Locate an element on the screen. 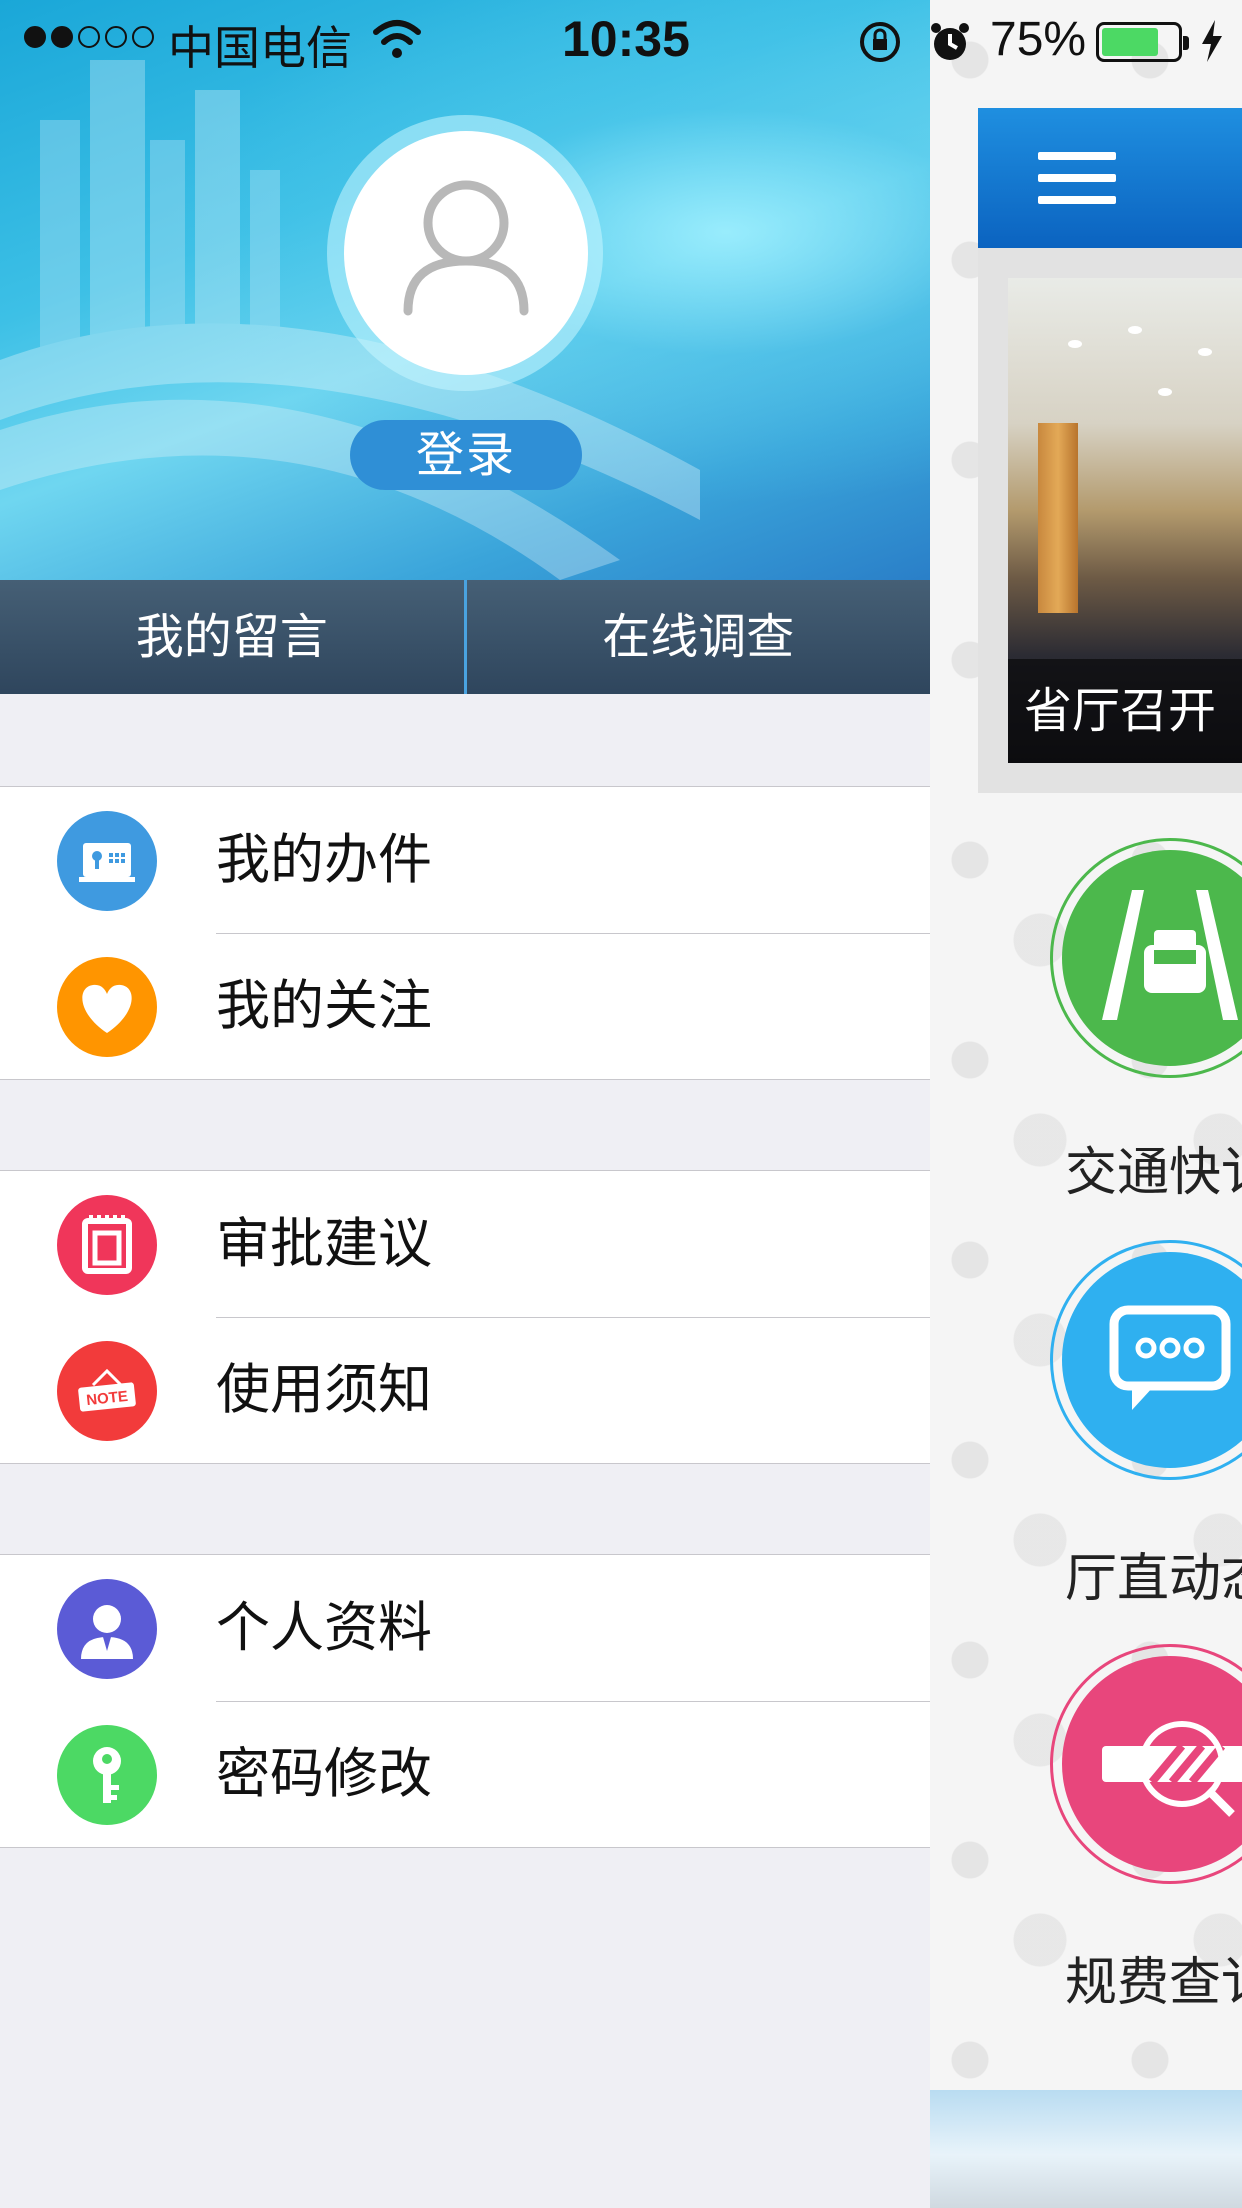  department-news-label: 厅直动态 is located at coordinates (1153, 1579).